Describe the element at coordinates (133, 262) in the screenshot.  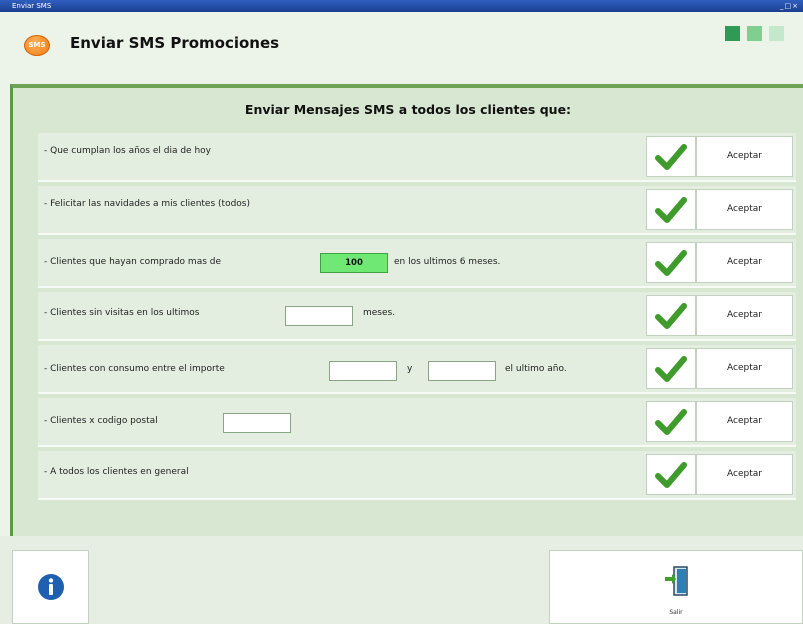
I see `row-label: - Clientes que hayan comprado mas de` at that location.